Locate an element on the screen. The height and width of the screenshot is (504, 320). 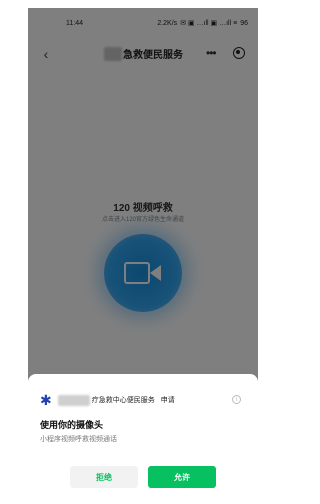
info-icon: i is located at coordinates (236, 399).